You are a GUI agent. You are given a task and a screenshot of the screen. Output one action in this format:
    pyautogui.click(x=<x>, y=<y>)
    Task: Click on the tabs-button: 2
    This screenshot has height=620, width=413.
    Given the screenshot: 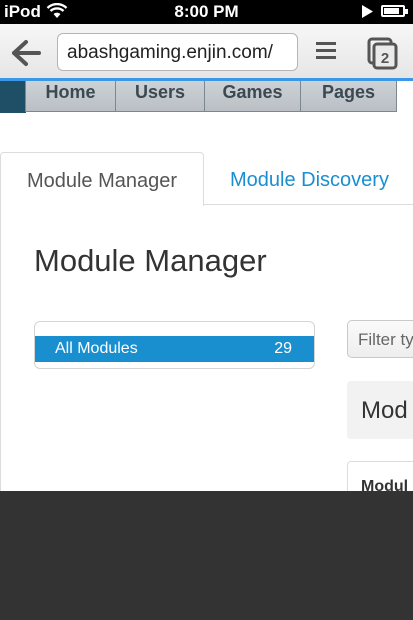 What is the action you would take?
    pyautogui.click(x=383, y=53)
    